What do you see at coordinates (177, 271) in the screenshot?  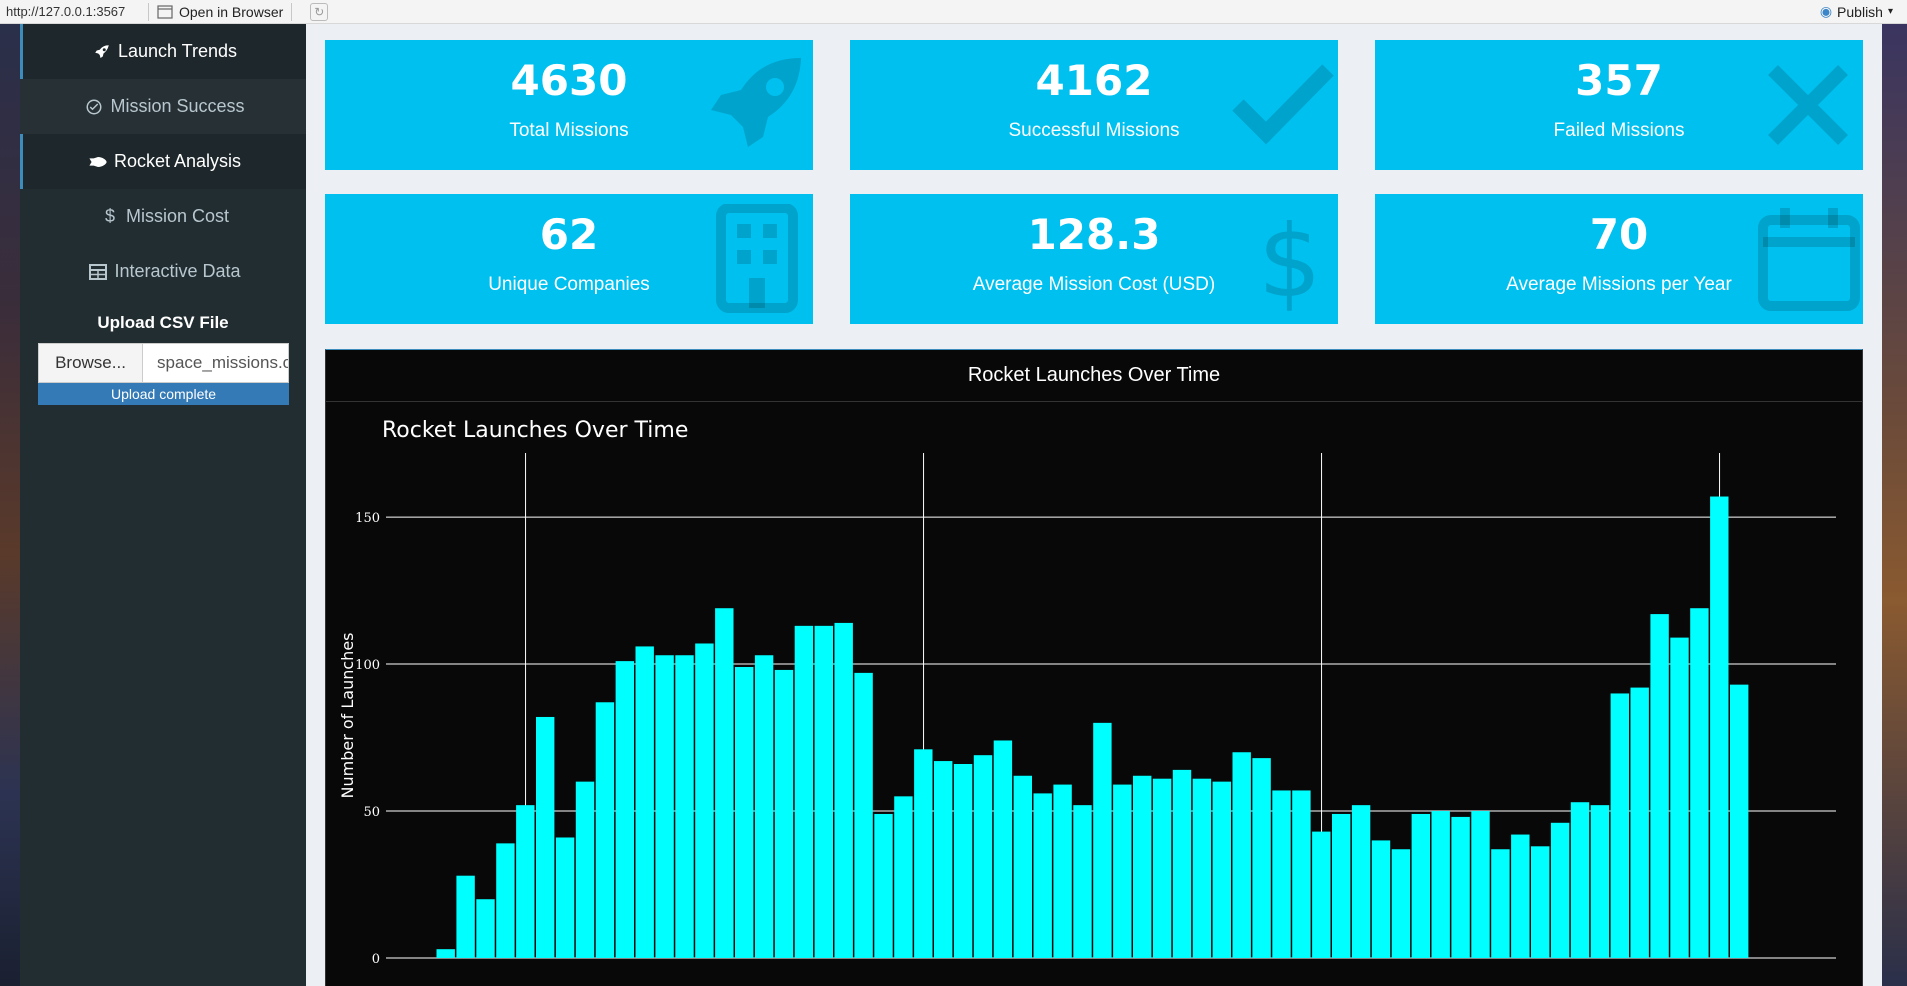 I see `sidebar-item-label: Interactive Data` at bounding box center [177, 271].